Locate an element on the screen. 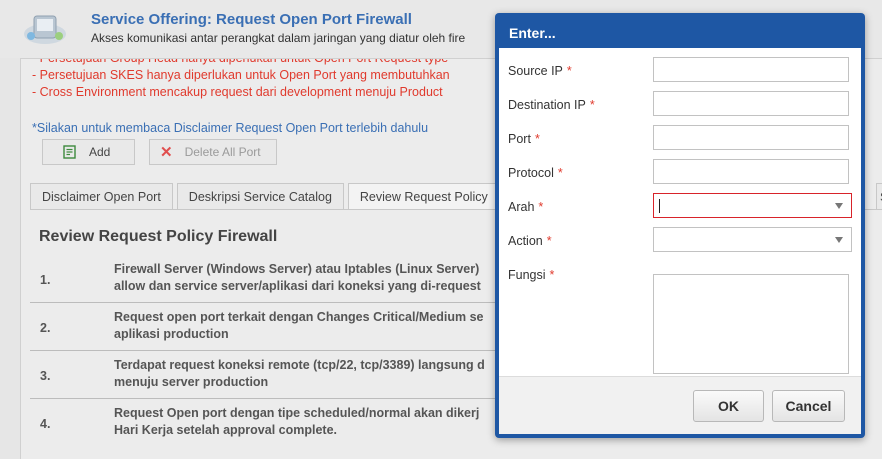  source-ip-label: Source IP * is located at coordinates (540, 71).